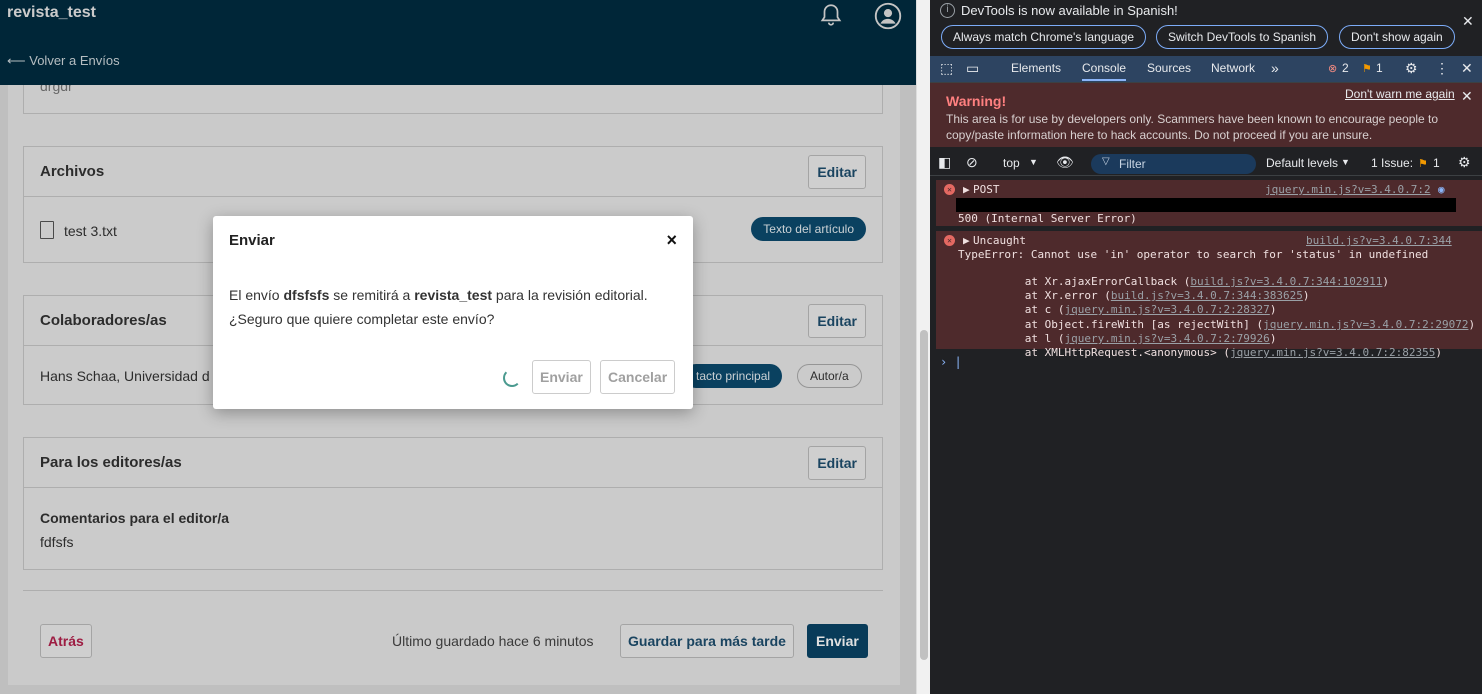  Describe the element at coordinates (1367, 68) in the screenshot. I see `issue-flag-icon: ⚑` at that location.